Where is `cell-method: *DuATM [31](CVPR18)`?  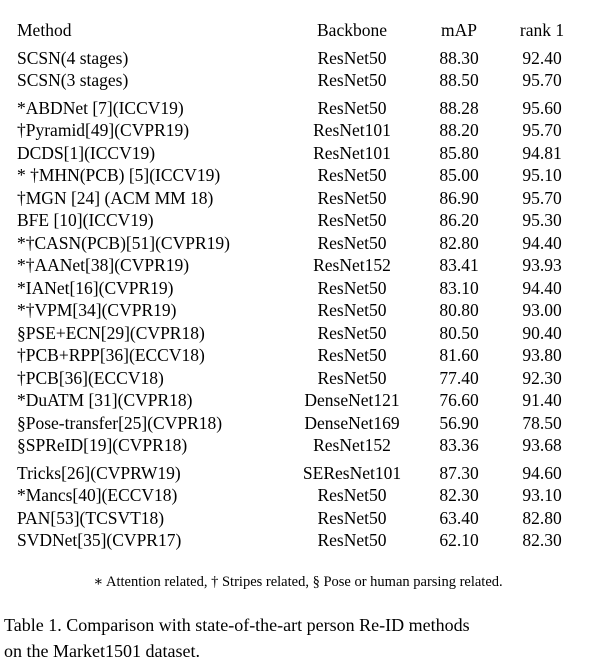 cell-method: *DuATM [31](CVPR18) is located at coordinates (105, 400).